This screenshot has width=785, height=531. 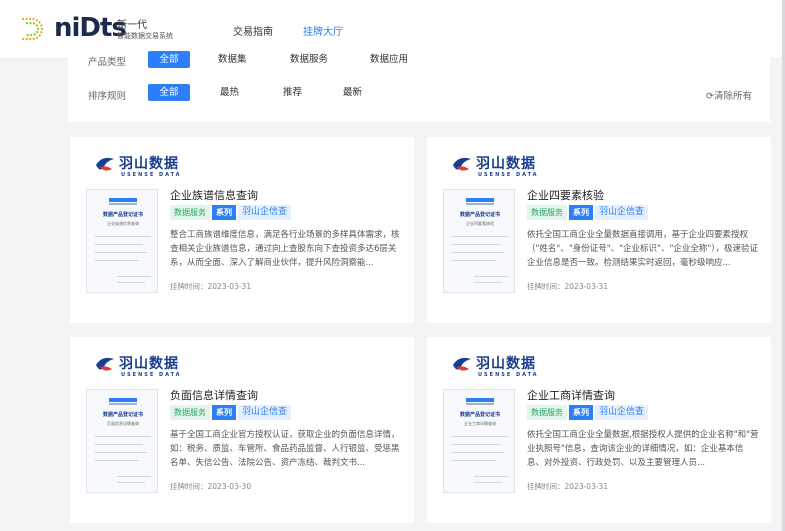 What do you see at coordinates (565, 195) in the screenshot?
I see `card-title: 企业四要素核验` at bounding box center [565, 195].